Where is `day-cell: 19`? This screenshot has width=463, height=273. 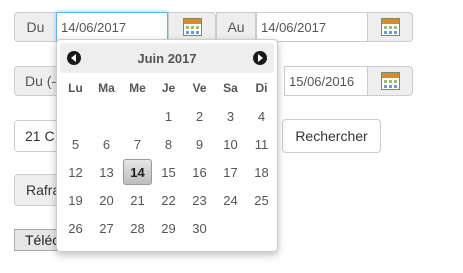
day-cell: 19 is located at coordinates (75, 200).